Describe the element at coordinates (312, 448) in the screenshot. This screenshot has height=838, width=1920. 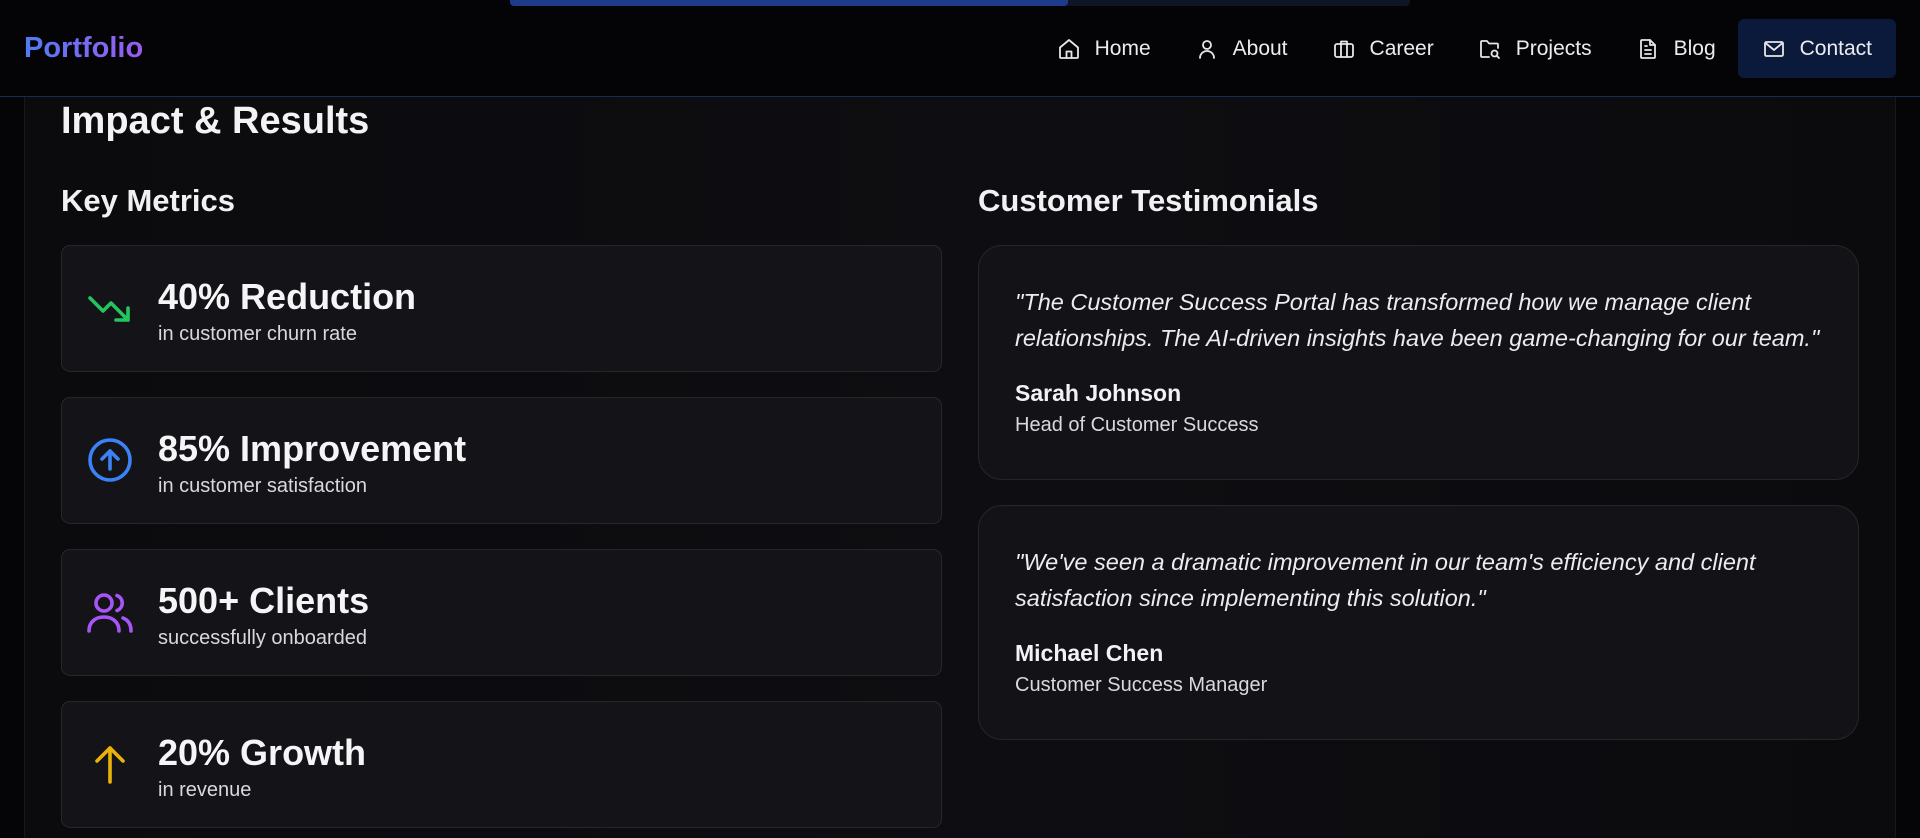
I see `metric-value: 85% Improvement` at that location.